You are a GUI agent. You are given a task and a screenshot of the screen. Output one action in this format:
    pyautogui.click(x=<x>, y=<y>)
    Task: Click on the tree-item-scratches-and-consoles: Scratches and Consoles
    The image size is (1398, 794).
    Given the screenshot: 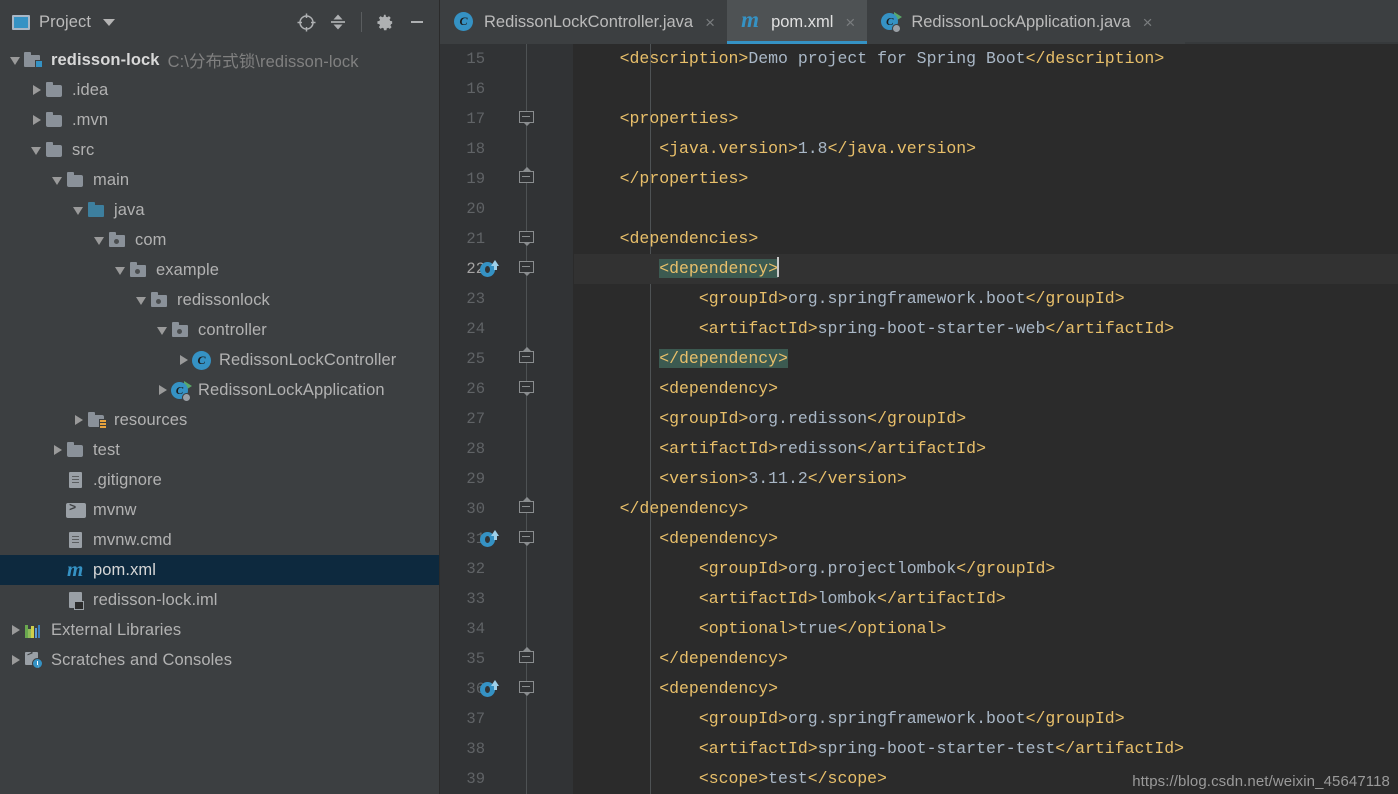 What is the action you would take?
    pyautogui.click(x=219, y=660)
    